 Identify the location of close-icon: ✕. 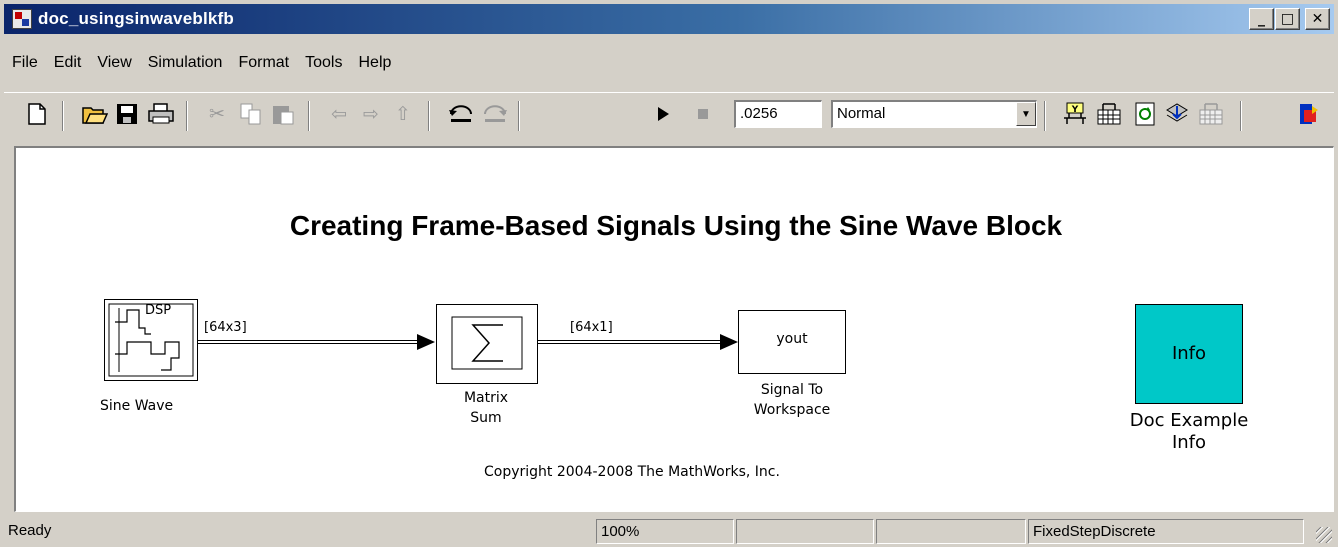
(1317, 19).